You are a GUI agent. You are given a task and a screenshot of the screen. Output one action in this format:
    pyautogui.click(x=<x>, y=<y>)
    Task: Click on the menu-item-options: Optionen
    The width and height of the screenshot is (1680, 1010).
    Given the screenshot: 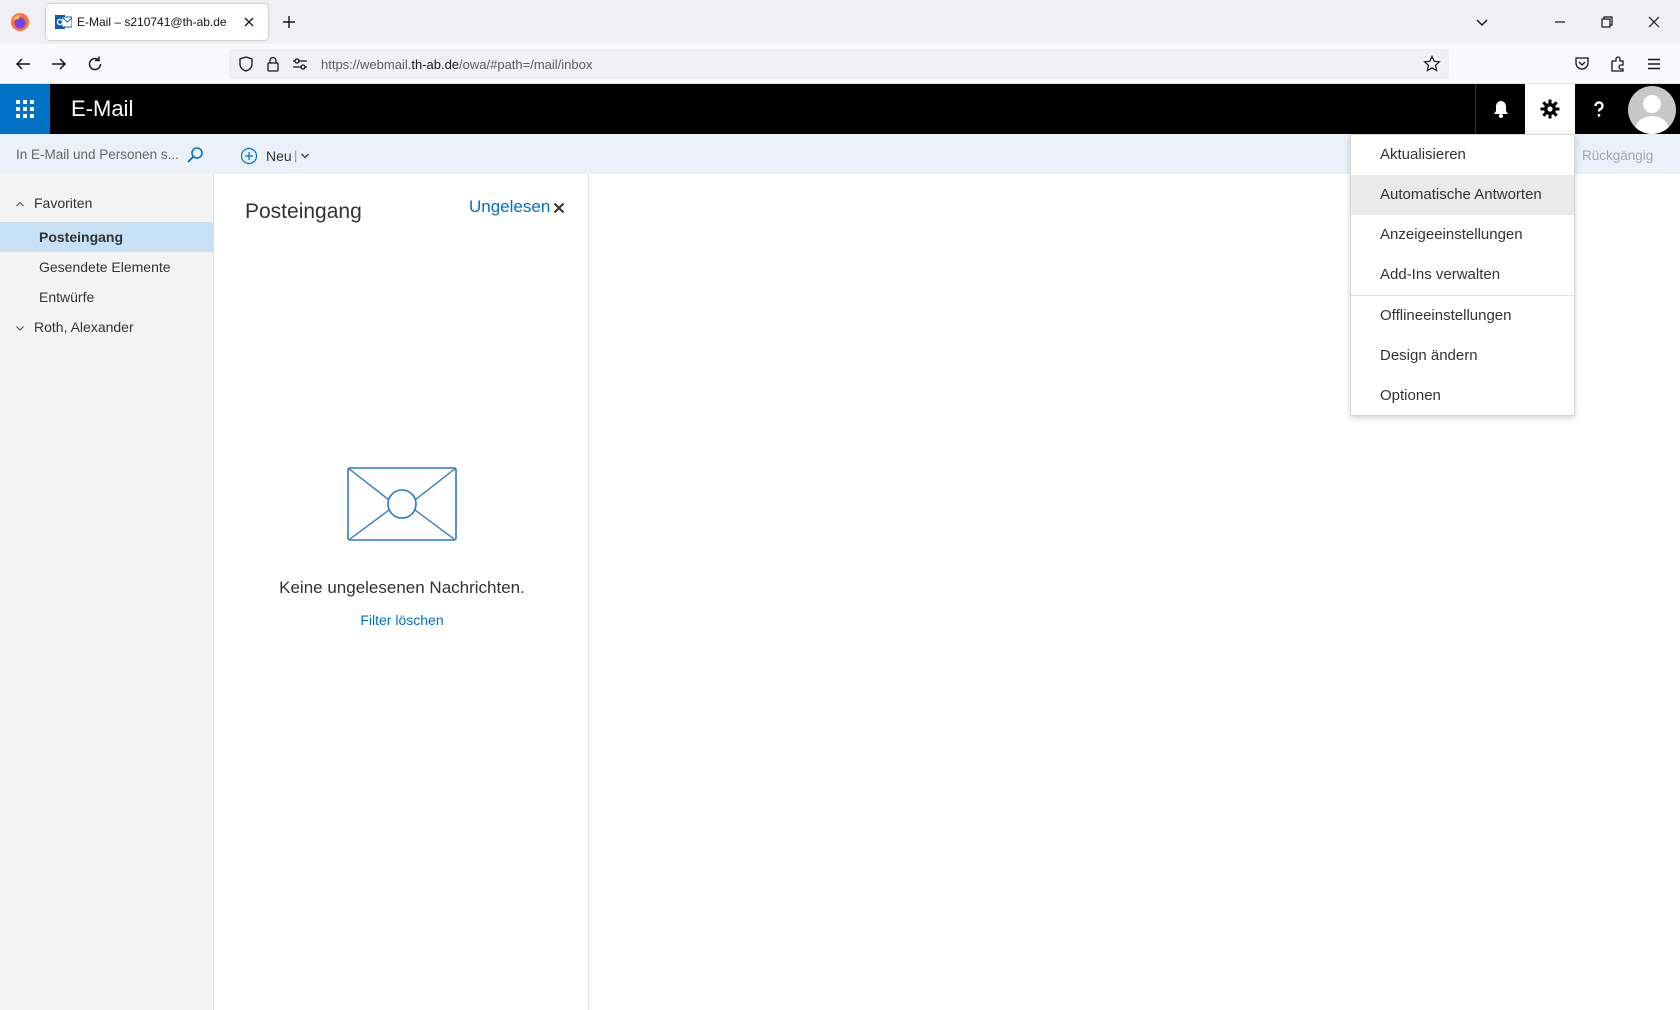 What is the action you would take?
    pyautogui.click(x=1462, y=396)
    